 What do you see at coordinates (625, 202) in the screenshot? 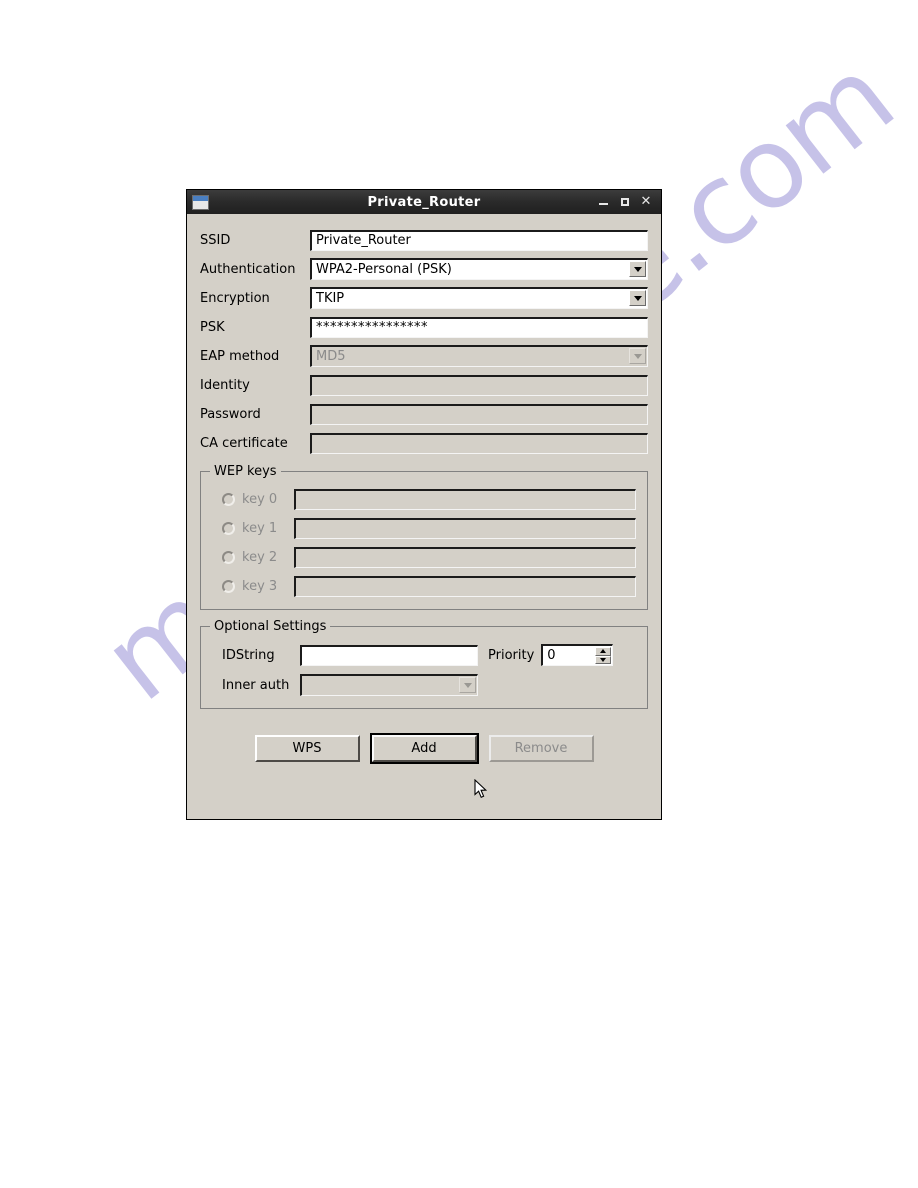
I see `maximize-icon` at bounding box center [625, 202].